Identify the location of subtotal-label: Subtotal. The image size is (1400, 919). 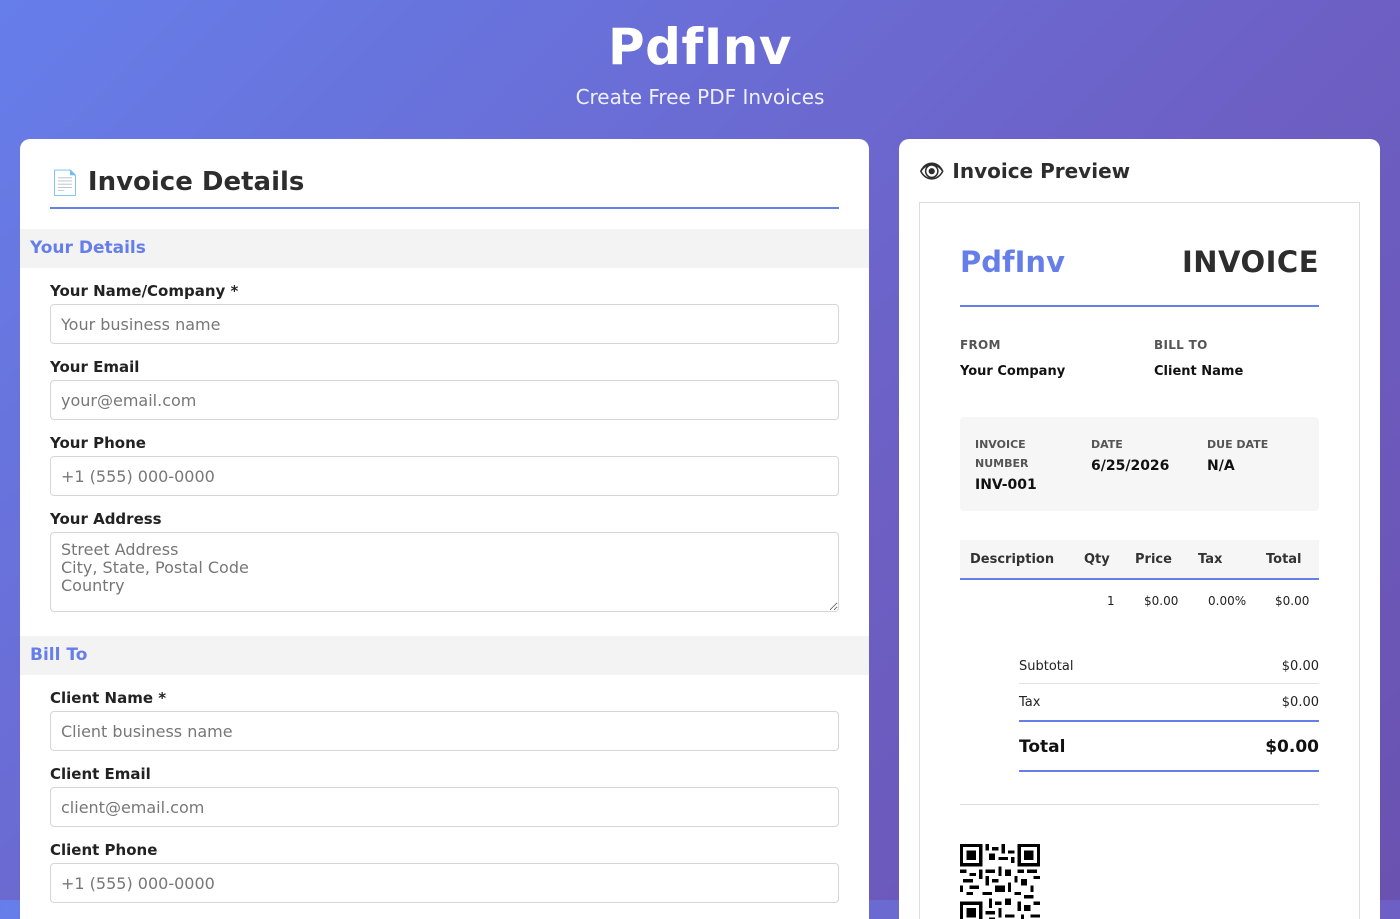
(1046, 666).